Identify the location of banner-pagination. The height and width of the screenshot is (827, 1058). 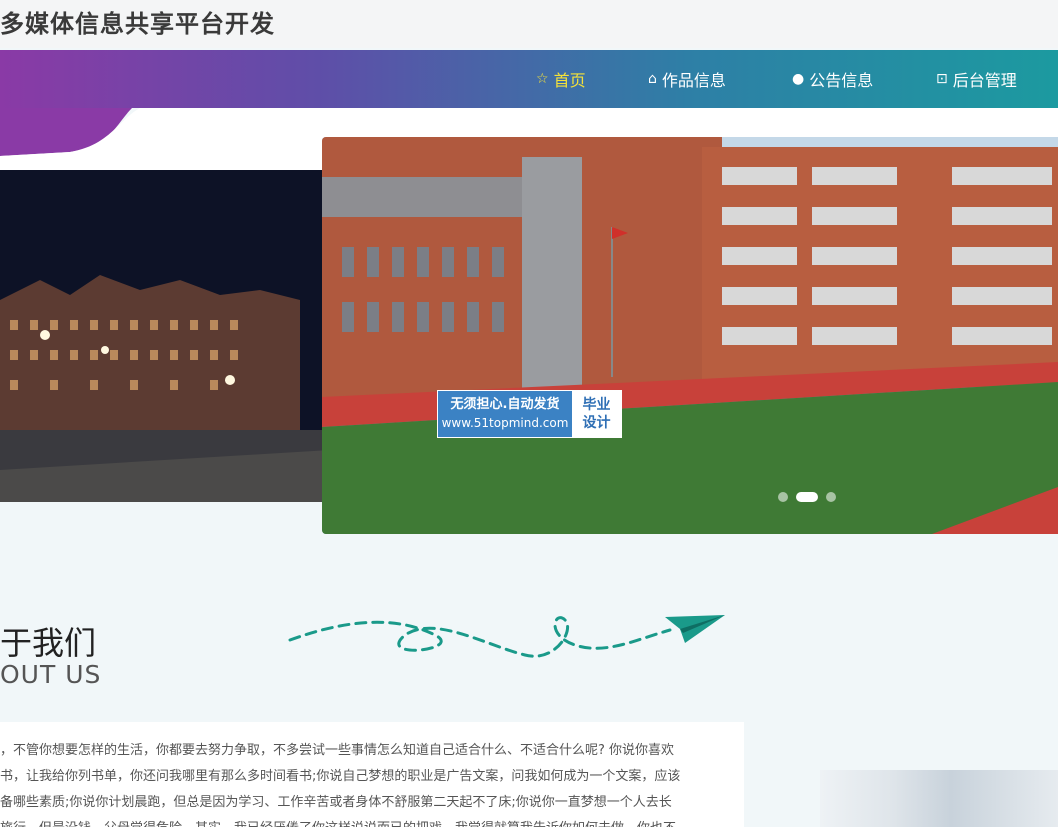
(807, 497).